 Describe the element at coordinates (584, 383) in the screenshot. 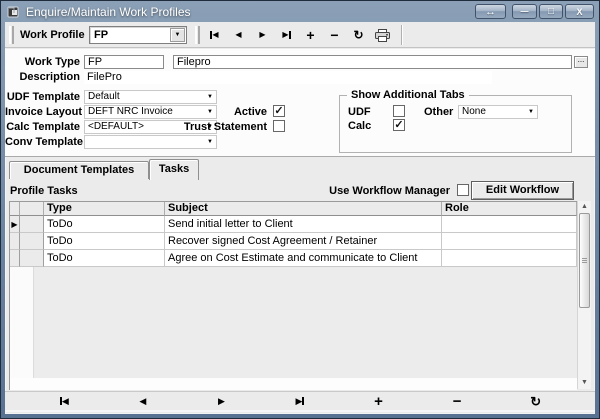

I see `scroll-down-icon: ▼` at that location.